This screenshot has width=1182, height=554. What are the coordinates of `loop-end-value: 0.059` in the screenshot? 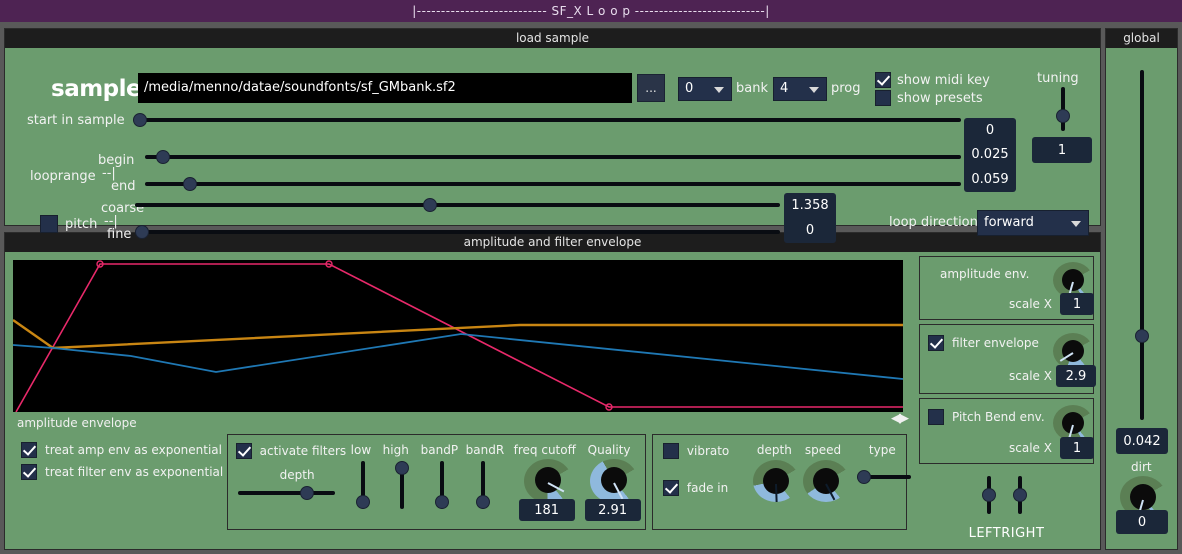 It's located at (989, 179).